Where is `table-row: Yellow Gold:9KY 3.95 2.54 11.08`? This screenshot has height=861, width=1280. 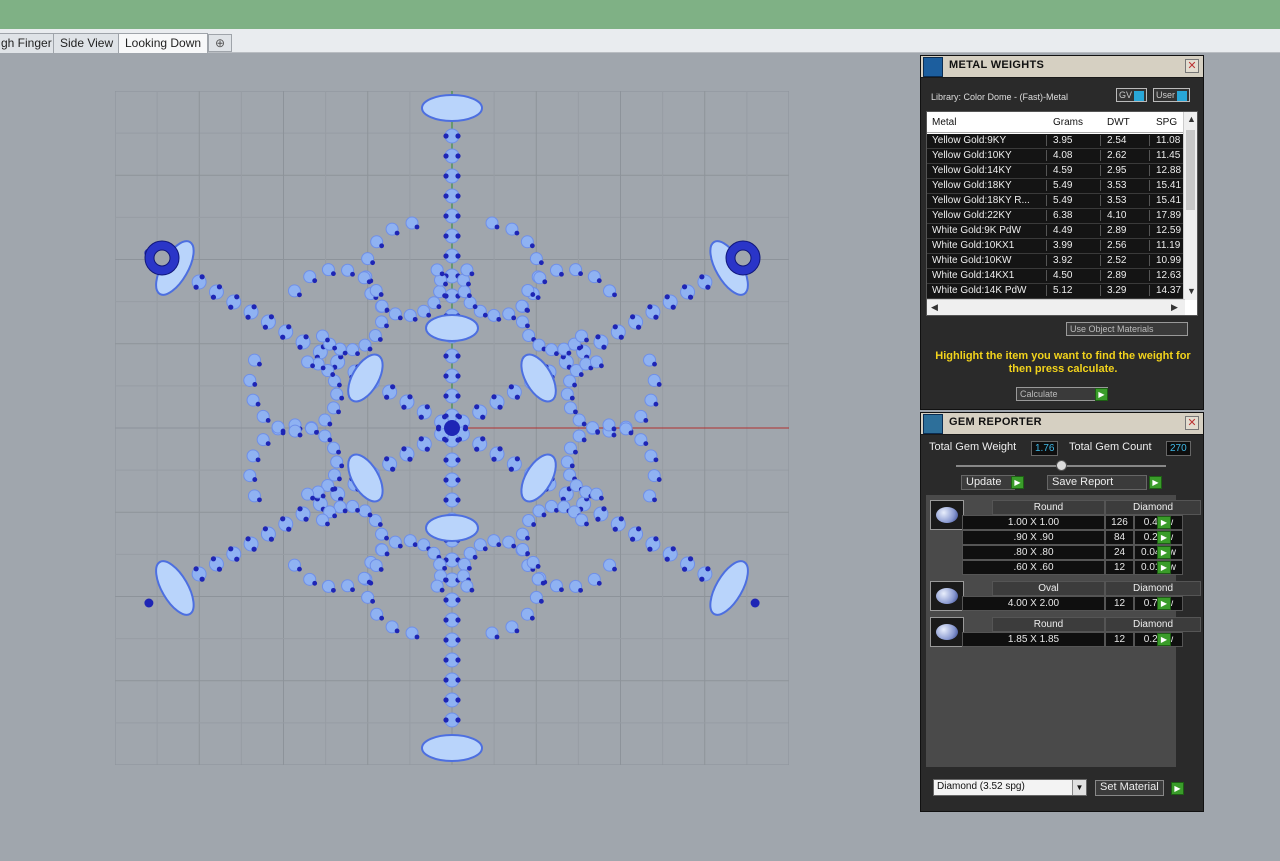
table-row: Yellow Gold:9KY 3.95 2.54 11.08 is located at coordinates (1056, 141).